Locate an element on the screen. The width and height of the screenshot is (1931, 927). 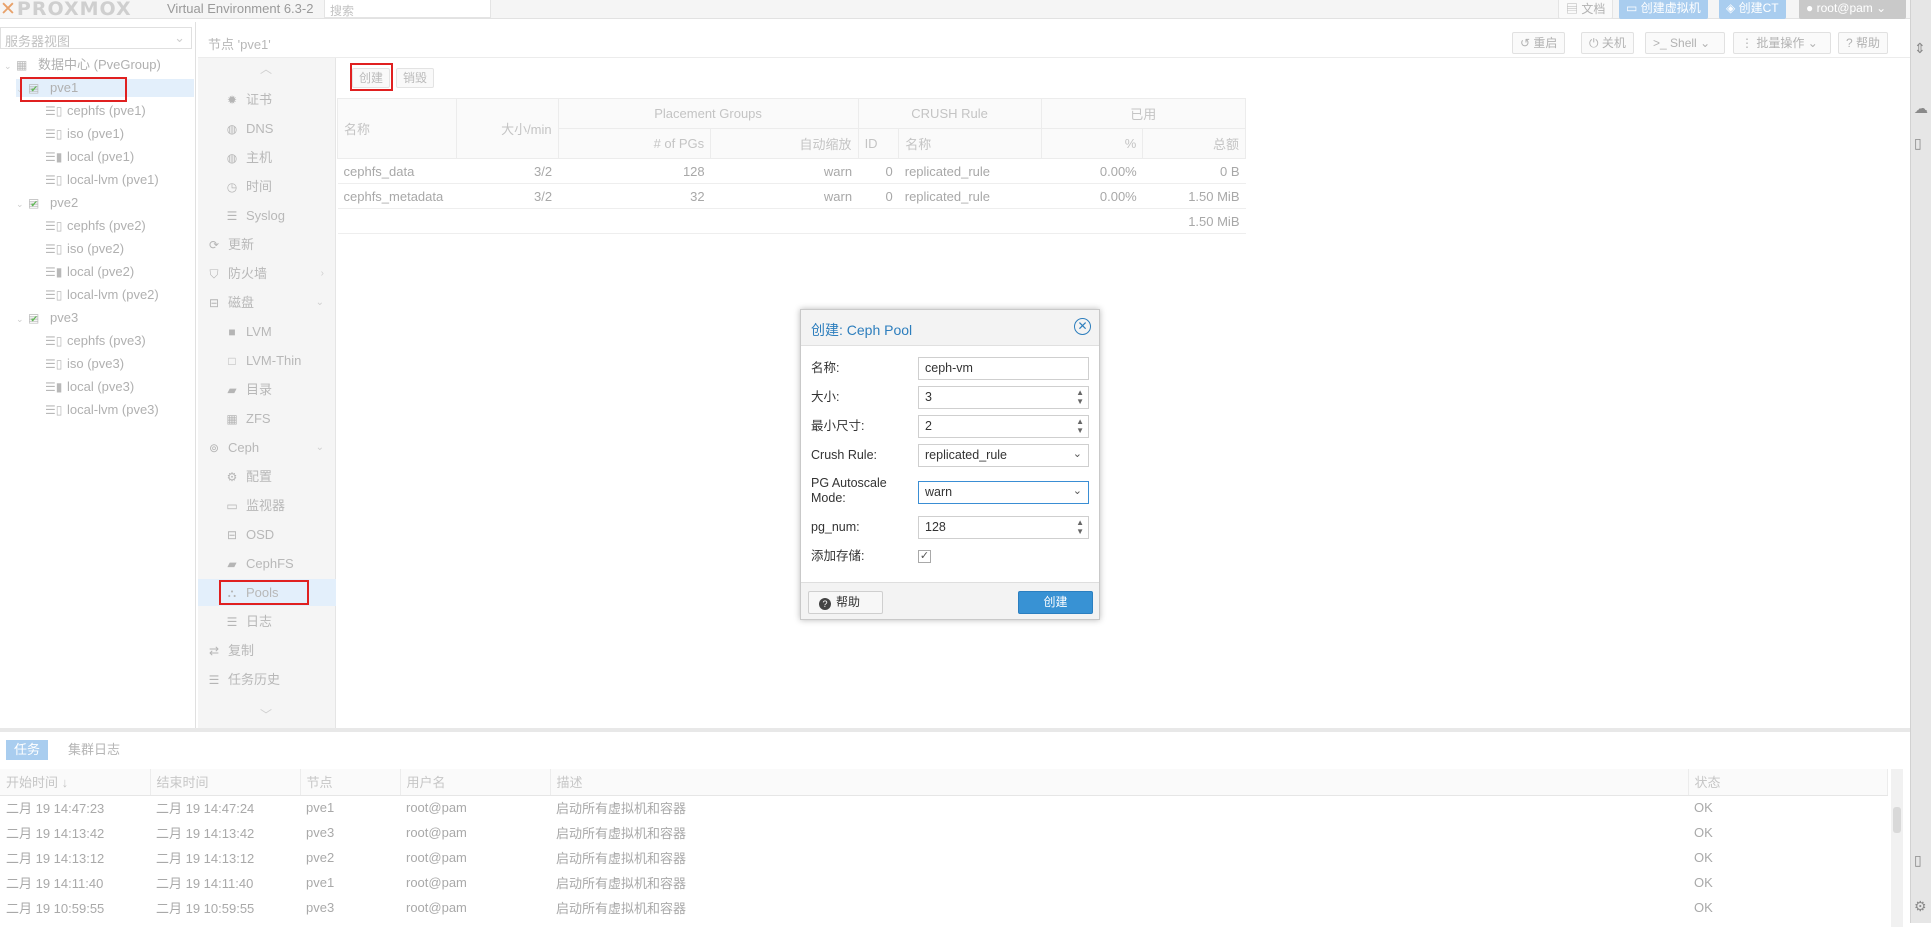
create-vm-button: ▭ 创建虚拟机 is located at coordinates (1663, 9).